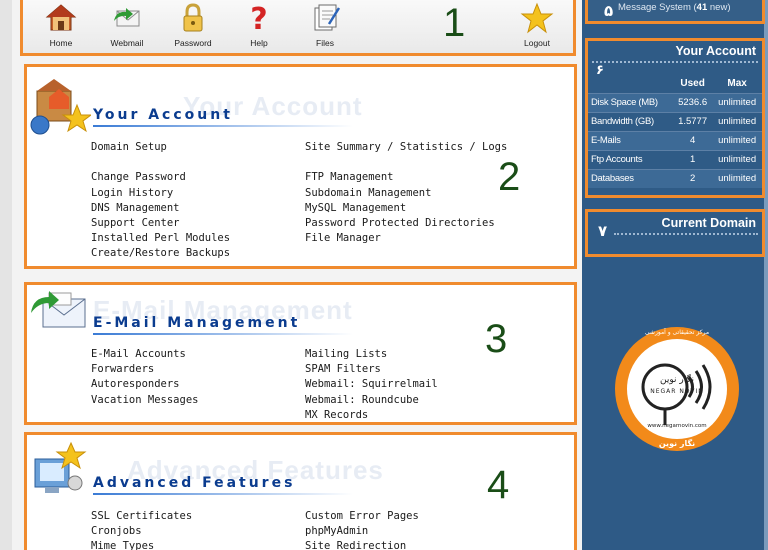  What do you see at coordinates (160, 177) in the screenshot?
I see `link-change-password: Change Password` at bounding box center [160, 177].